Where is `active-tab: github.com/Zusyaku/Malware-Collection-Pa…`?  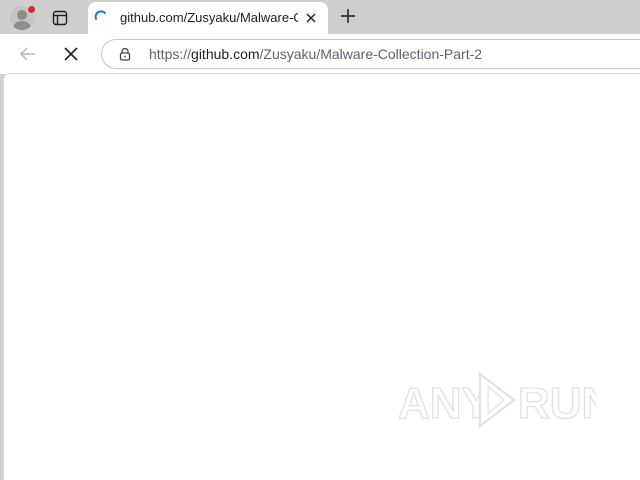
active-tab: github.com/Zusyaku/Malware-Collection-Pa… is located at coordinates (208, 18).